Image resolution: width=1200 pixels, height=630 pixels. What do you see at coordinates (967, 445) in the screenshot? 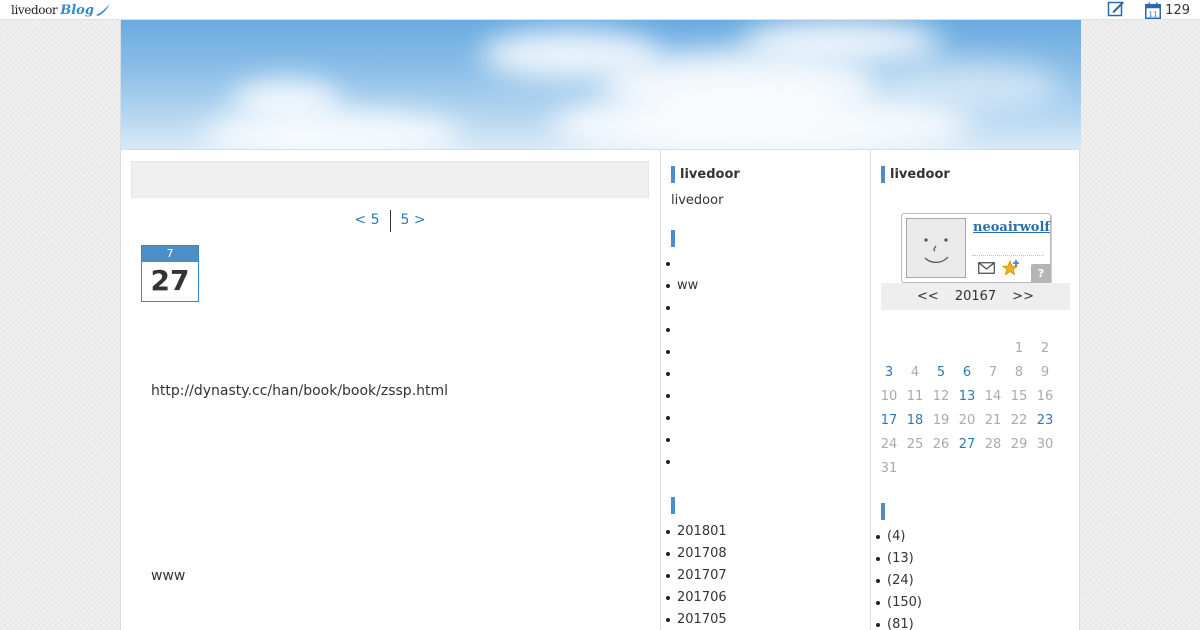
I see `calendar-day-27: 27` at bounding box center [967, 445].